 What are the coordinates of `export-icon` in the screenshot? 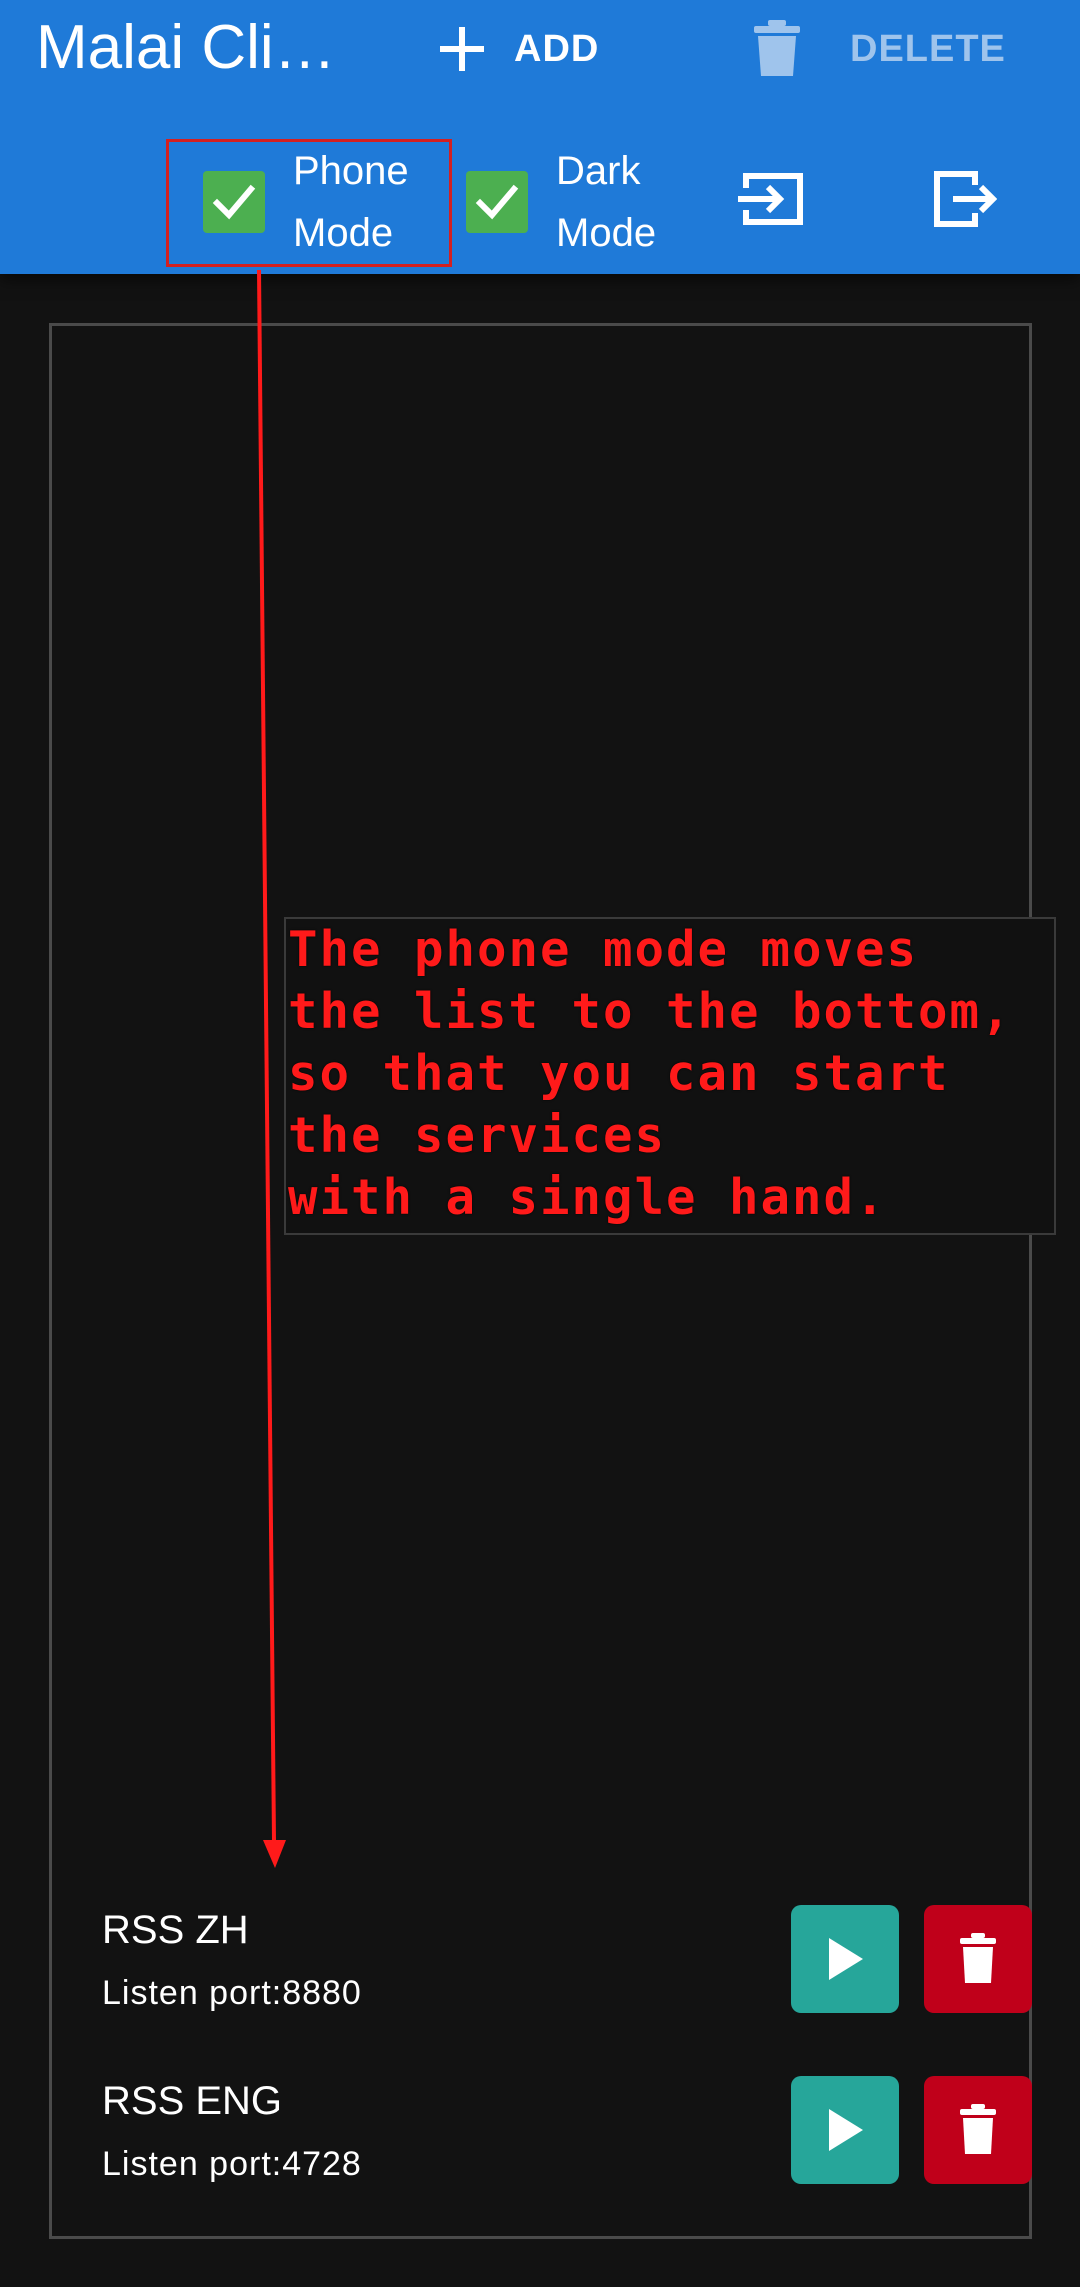 It's located at (965, 199).